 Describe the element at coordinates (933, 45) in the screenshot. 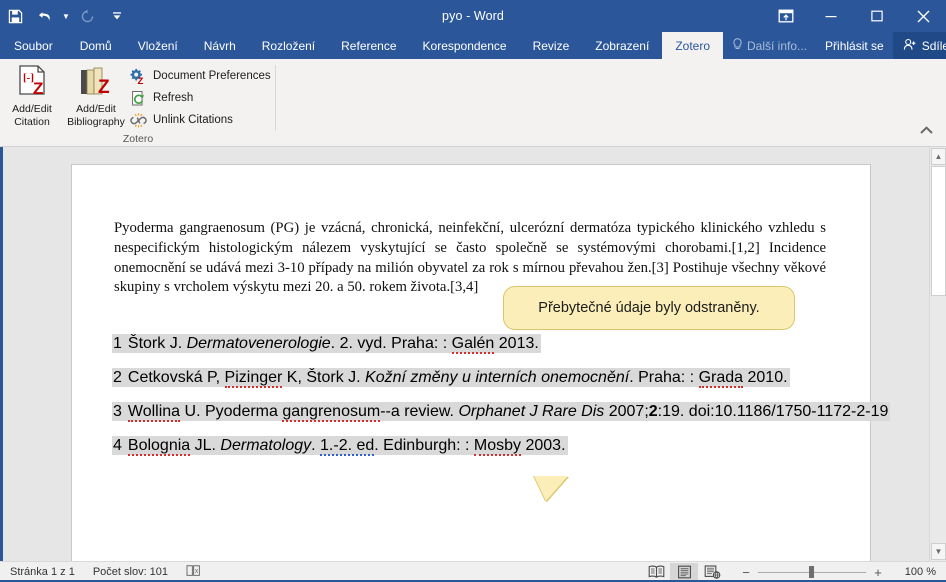

I see `share-label: Sdílet` at that location.